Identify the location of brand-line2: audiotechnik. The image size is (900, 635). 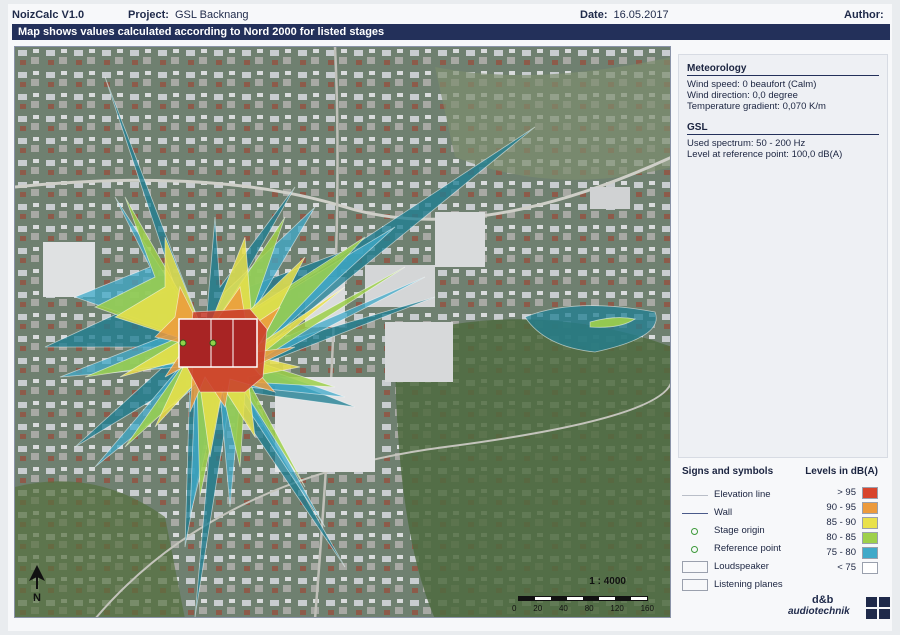
(819, 611).